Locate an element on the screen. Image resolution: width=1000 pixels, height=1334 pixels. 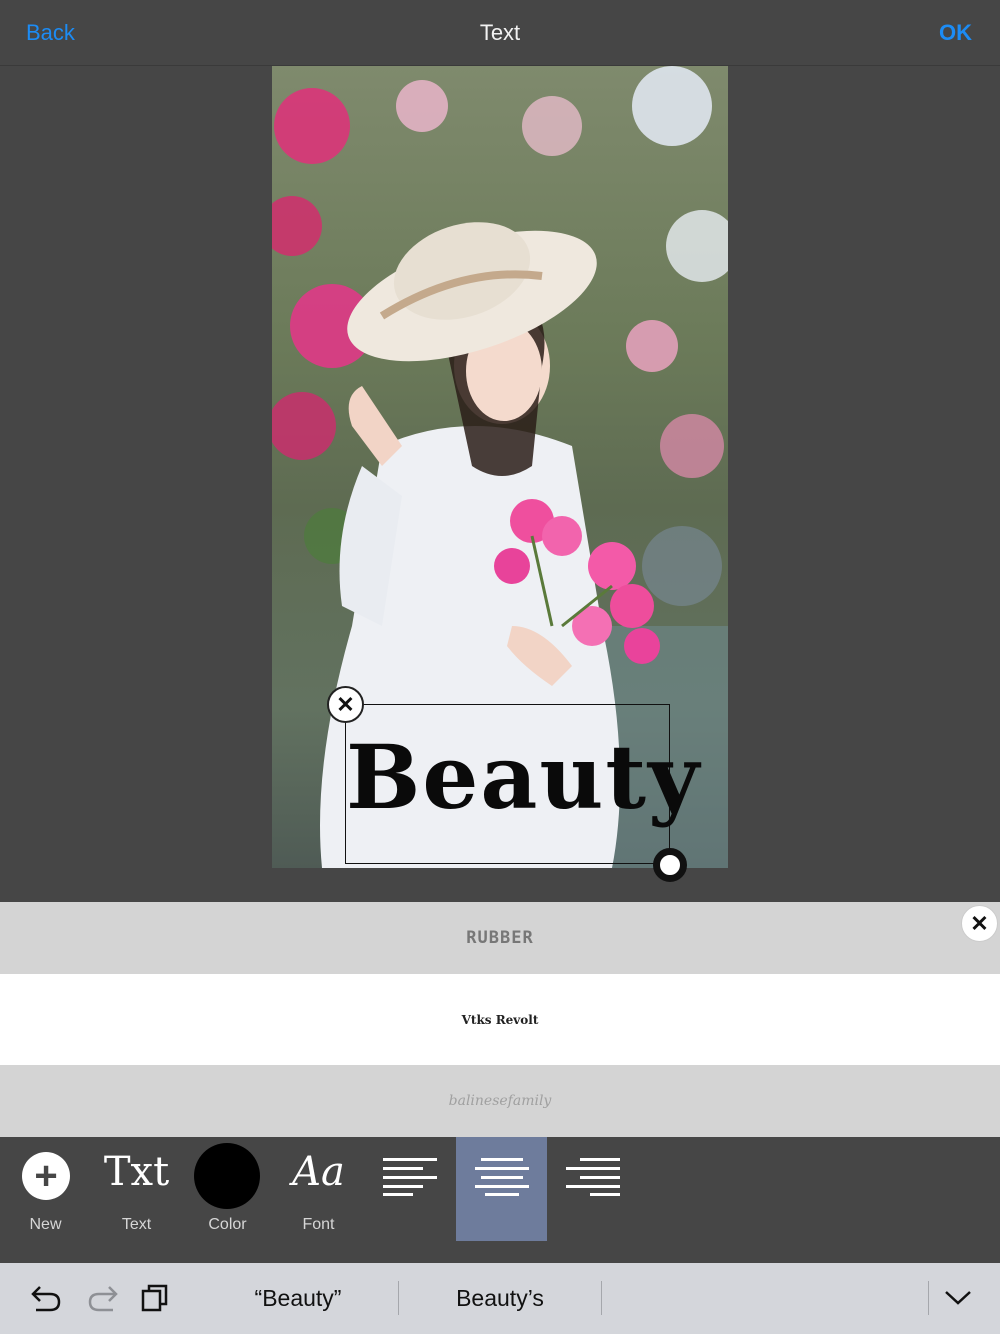
close-font-list-button: ✕ is located at coordinates (979, 923).